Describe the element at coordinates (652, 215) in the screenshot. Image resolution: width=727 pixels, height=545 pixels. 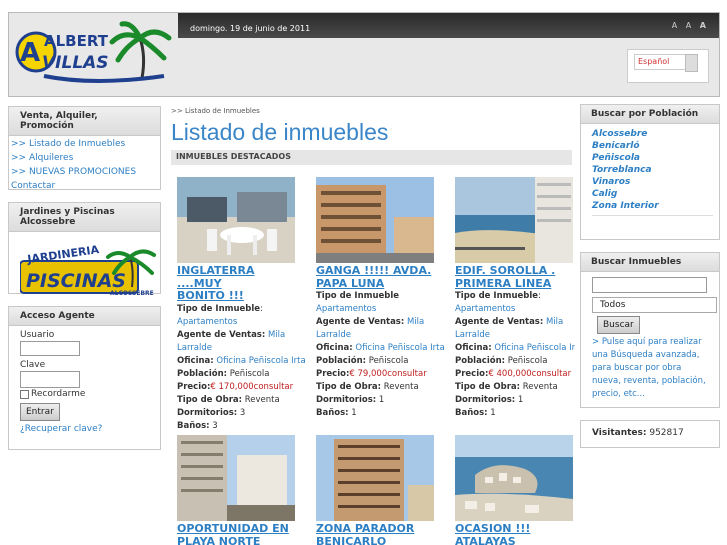
I see `divider` at that location.